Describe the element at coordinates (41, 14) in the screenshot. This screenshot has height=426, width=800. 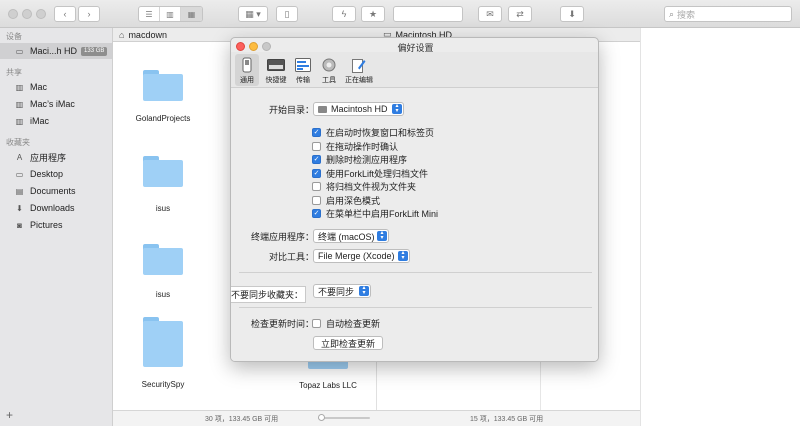
I see `zoom-window-button` at that location.